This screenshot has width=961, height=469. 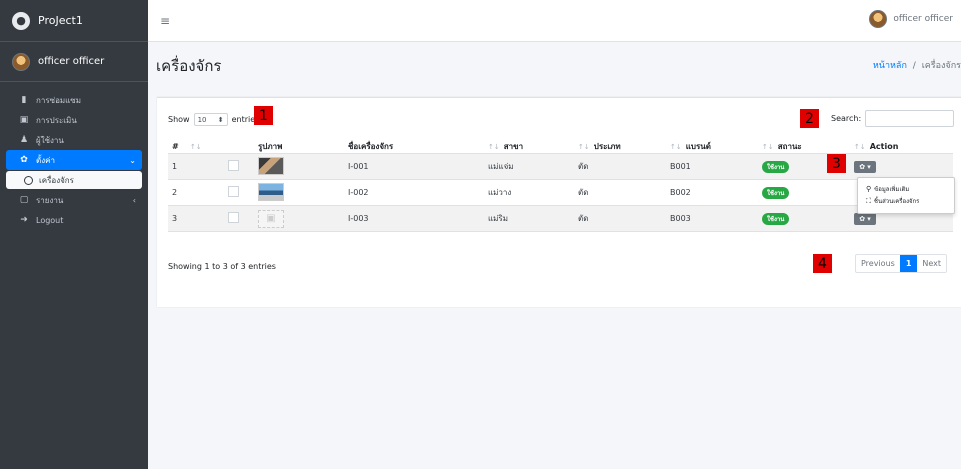 What do you see at coordinates (50, 220) in the screenshot?
I see `sidebar-item-label: Logout` at bounding box center [50, 220].